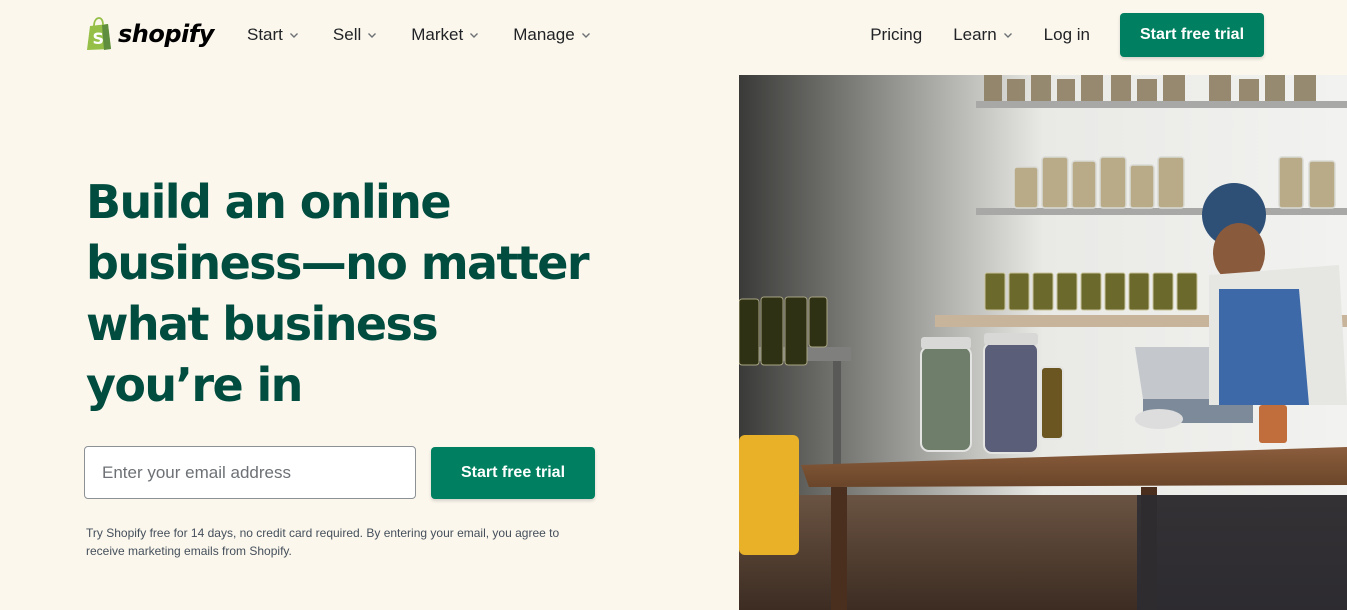 The image size is (1347, 610). Describe the element at coordinates (265, 34) in the screenshot. I see `nav-item-label: Start` at that location.